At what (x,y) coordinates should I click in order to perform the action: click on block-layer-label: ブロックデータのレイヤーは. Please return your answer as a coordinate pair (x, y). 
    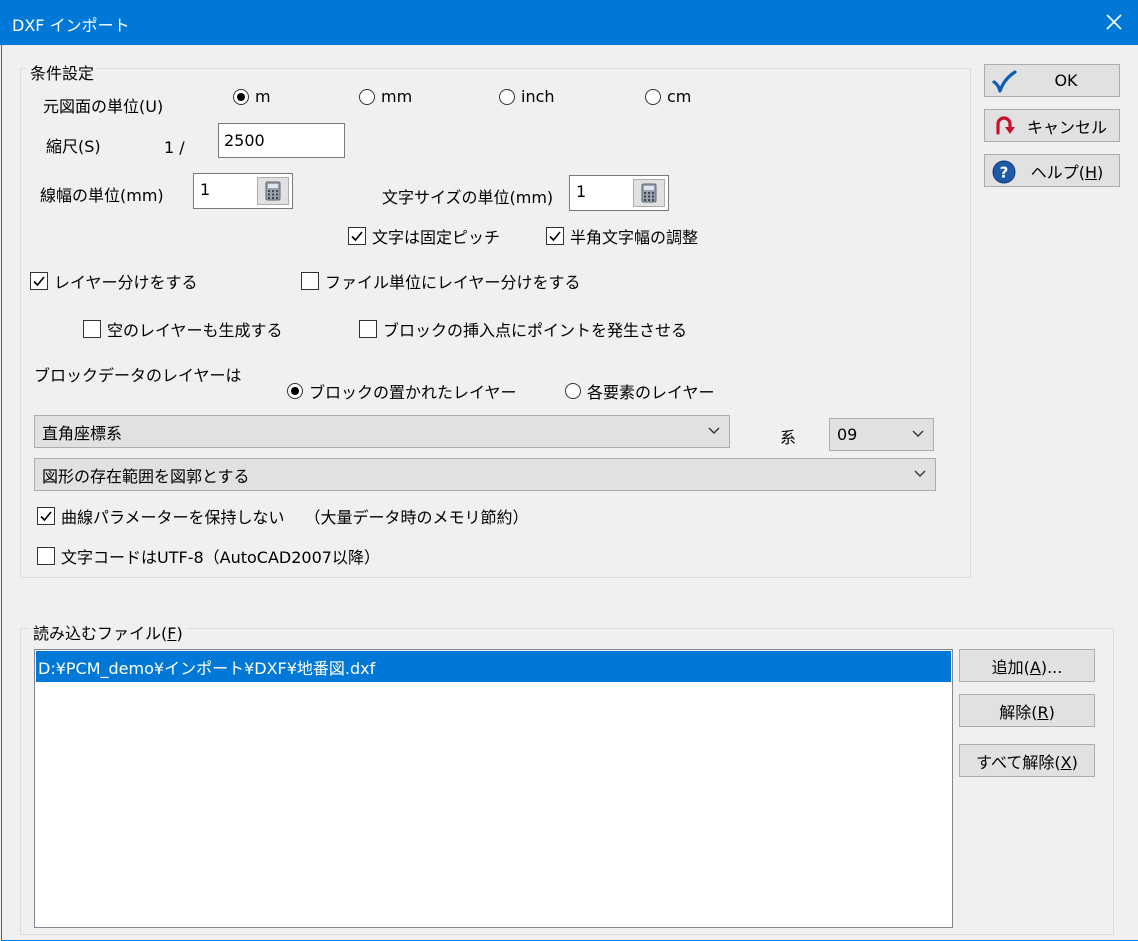
    Looking at the image, I should click on (138, 375).